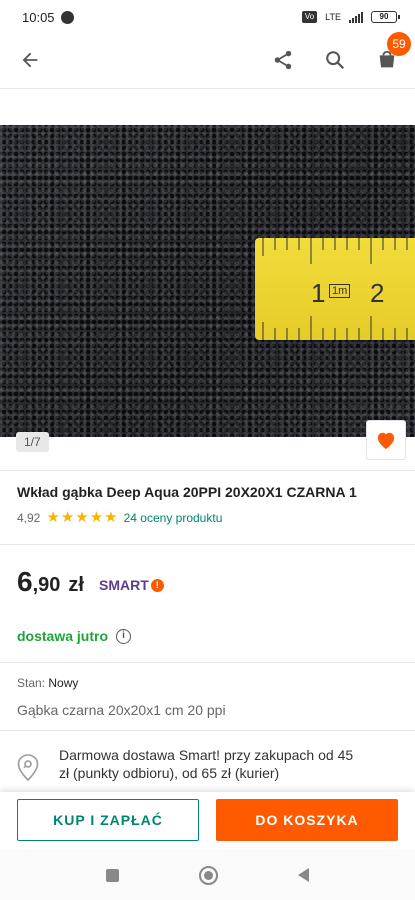  What do you see at coordinates (385, 17) in the screenshot?
I see `battery-icon: 90` at bounding box center [385, 17].